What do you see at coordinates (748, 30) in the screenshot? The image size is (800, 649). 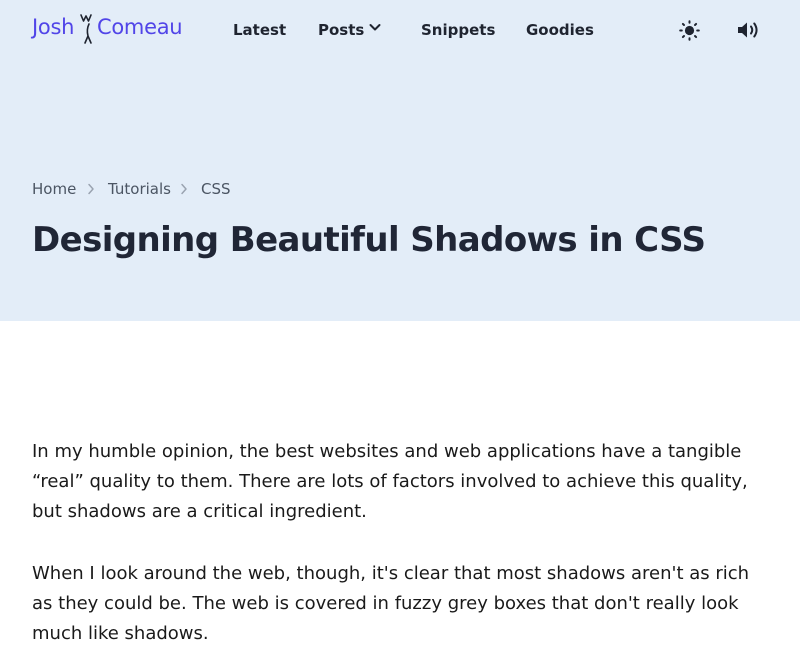 I see `speaker-icon` at bounding box center [748, 30].